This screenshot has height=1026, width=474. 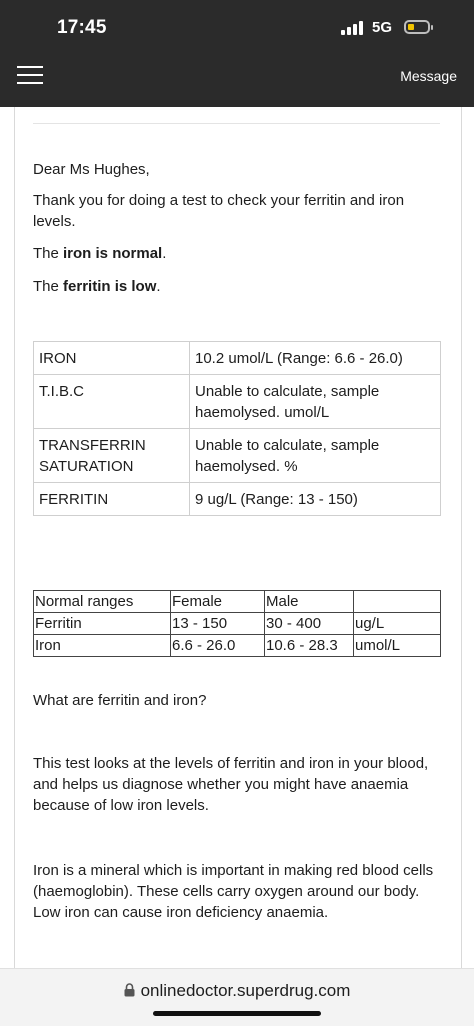 I want to click on url-text: onlinedoctor.superdrug.com, so click(x=245, y=990).